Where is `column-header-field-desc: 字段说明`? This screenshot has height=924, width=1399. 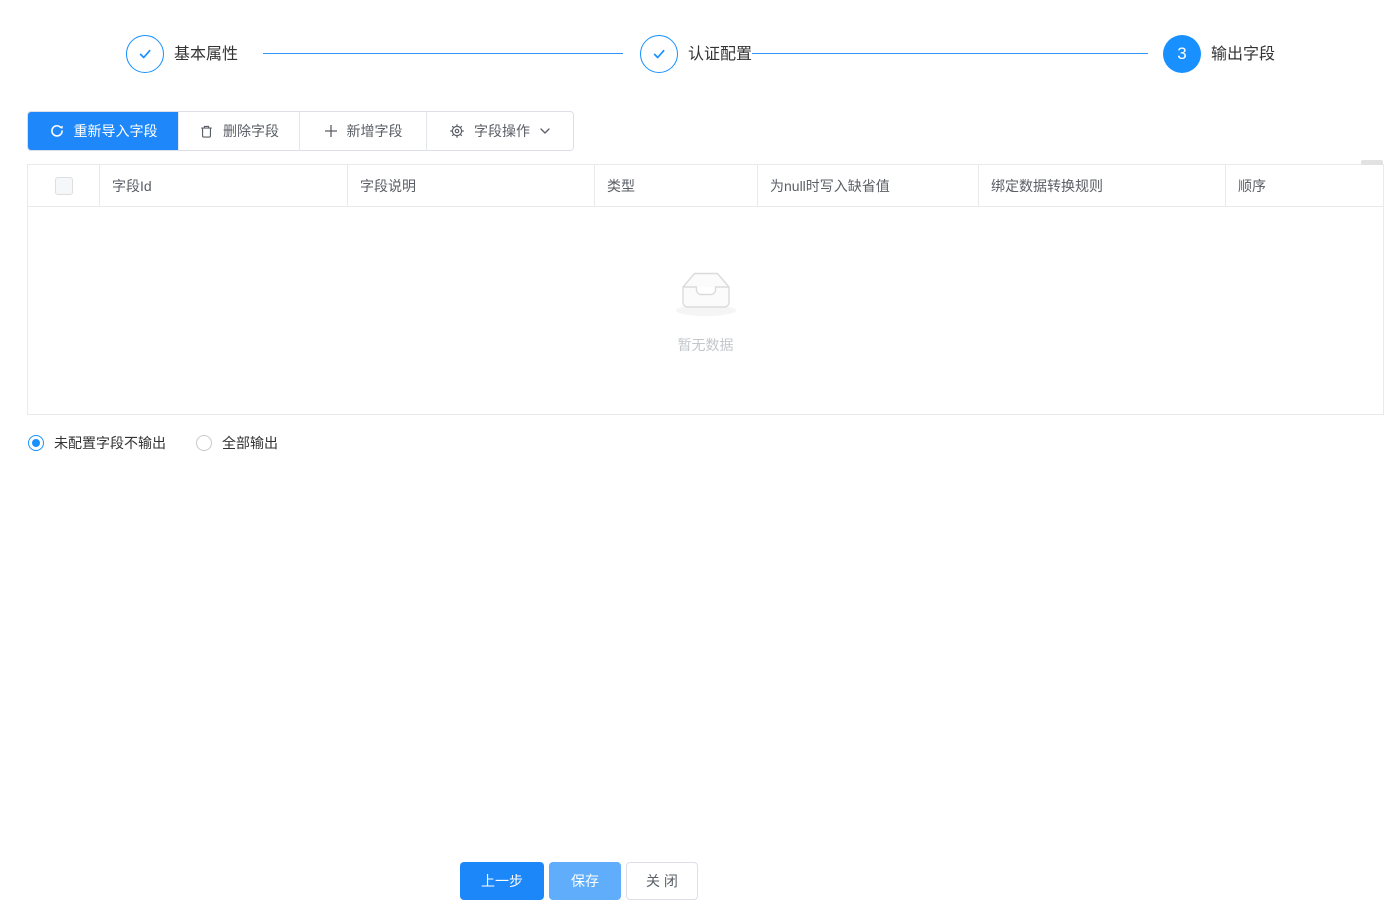
column-header-field-desc: 字段说明 is located at coordinates (471, 185).